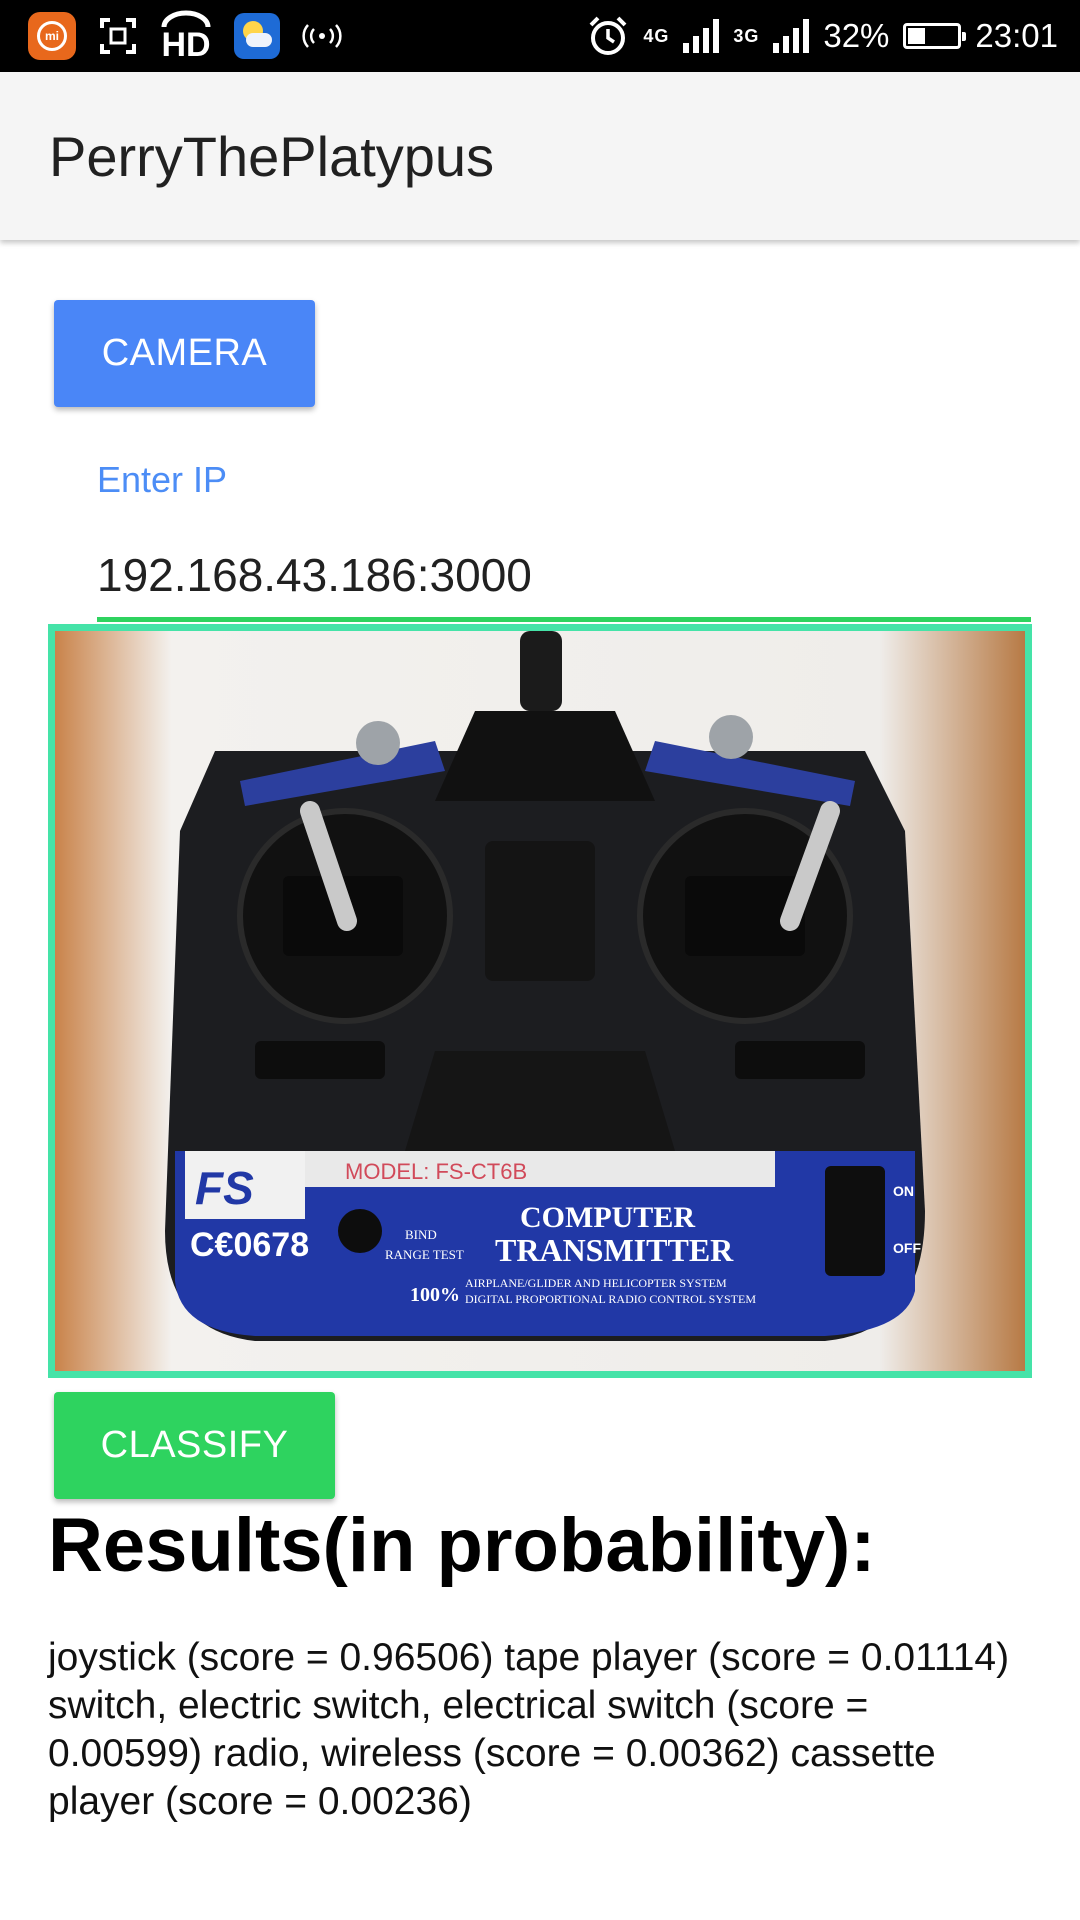  Describe the element at coordinates (540, 36) in the screenshot. I see `status-bar: mi HD 4G 3G 32% 23:01` at that location.